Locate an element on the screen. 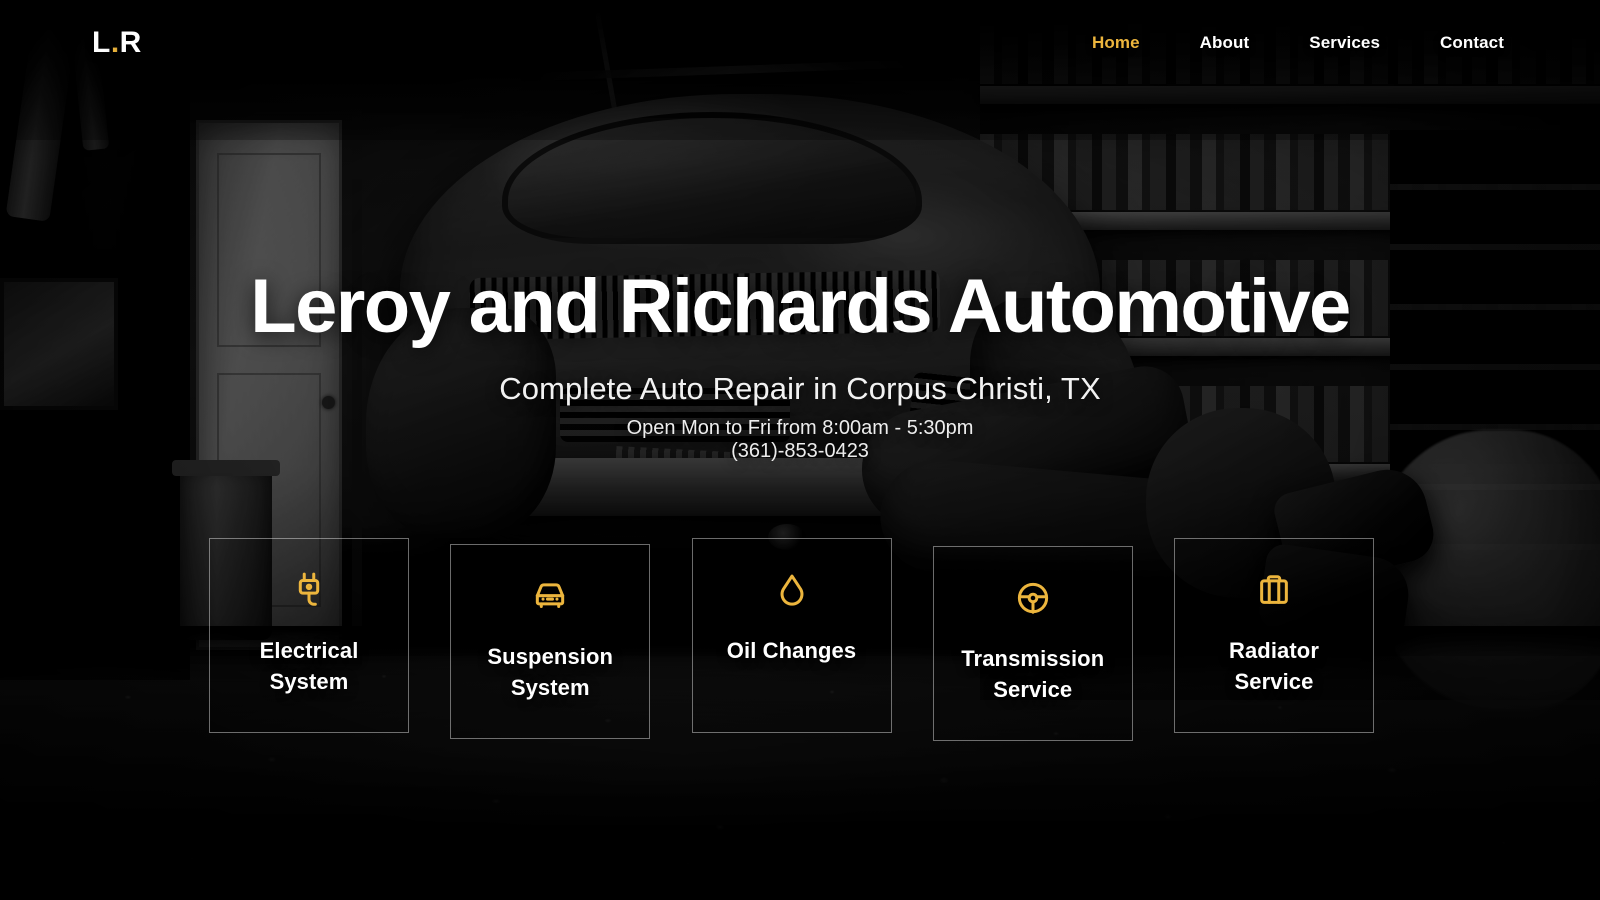 The image size is (1600, 900). car-front-icon is located at coordinates (550, 596).